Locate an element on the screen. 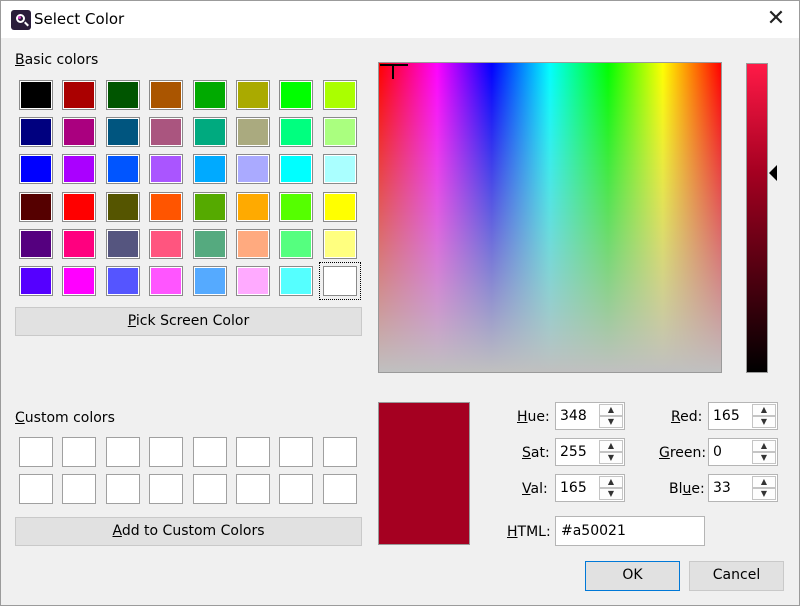 The height and width of the screenshot is (606, 800). add-to-custom-colors-button: Add to Custom Colors is located at coordinates (188, 531).